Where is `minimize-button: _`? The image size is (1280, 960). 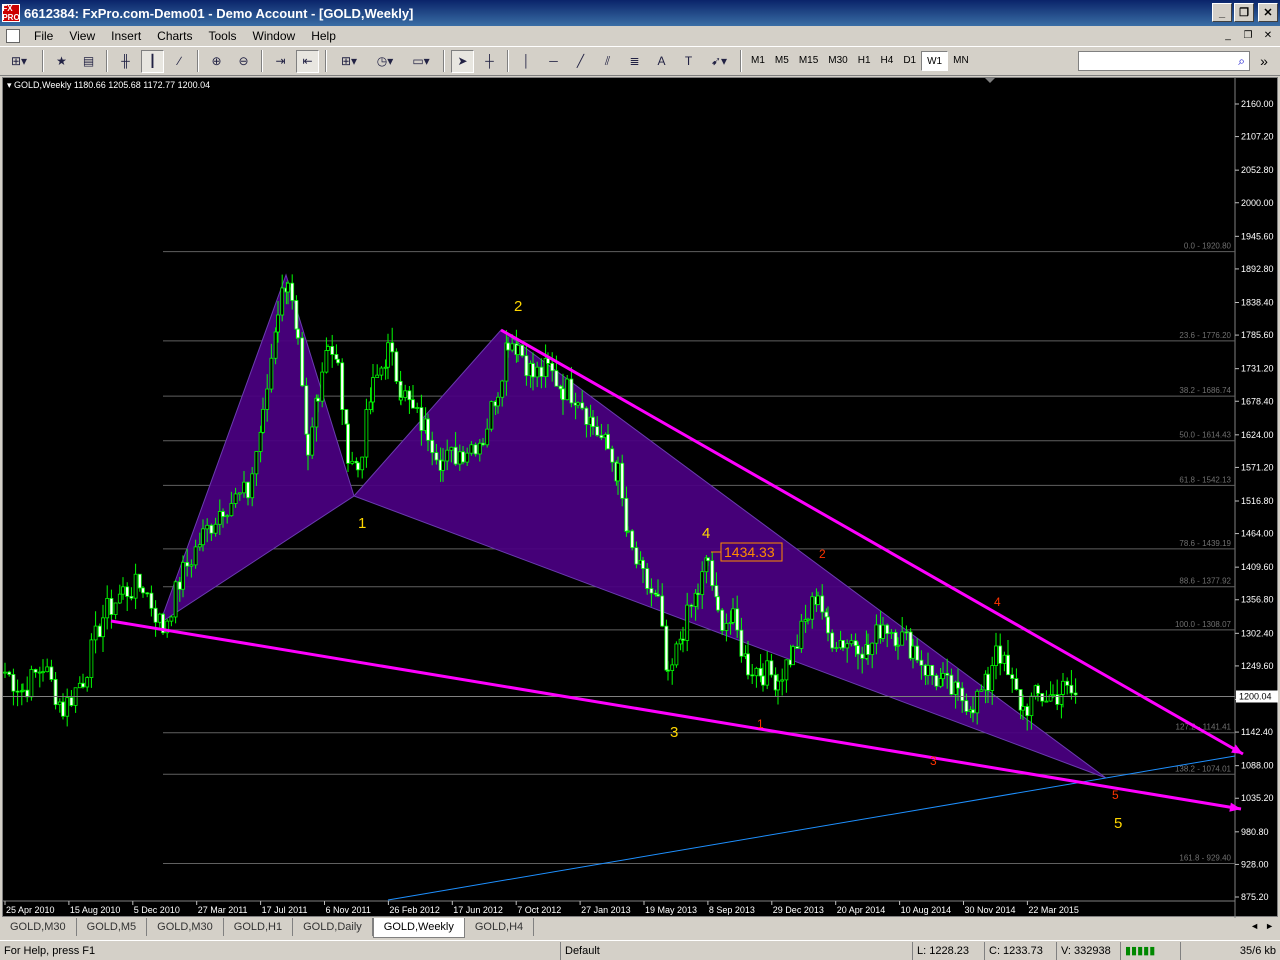
minimize-button: _ is located at coordinates (1222, 12).